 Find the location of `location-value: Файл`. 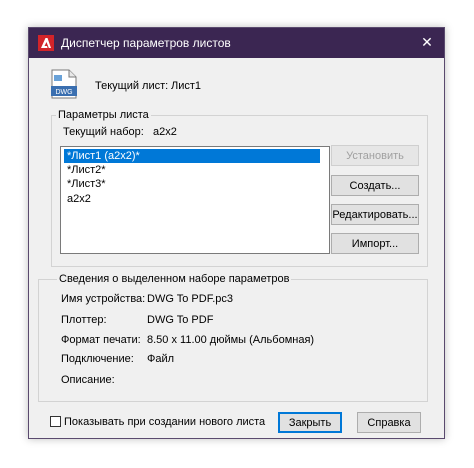

location-value: Файл is located at coordinates (161, 359).